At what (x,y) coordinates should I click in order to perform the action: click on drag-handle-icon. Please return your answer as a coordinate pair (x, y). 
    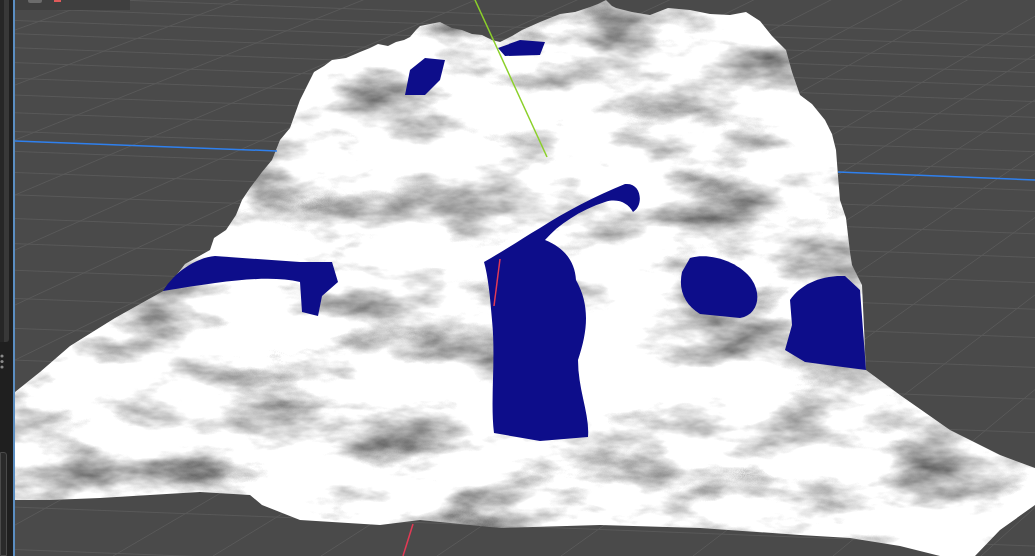
    Looking at the image, I should click on (2, 361).